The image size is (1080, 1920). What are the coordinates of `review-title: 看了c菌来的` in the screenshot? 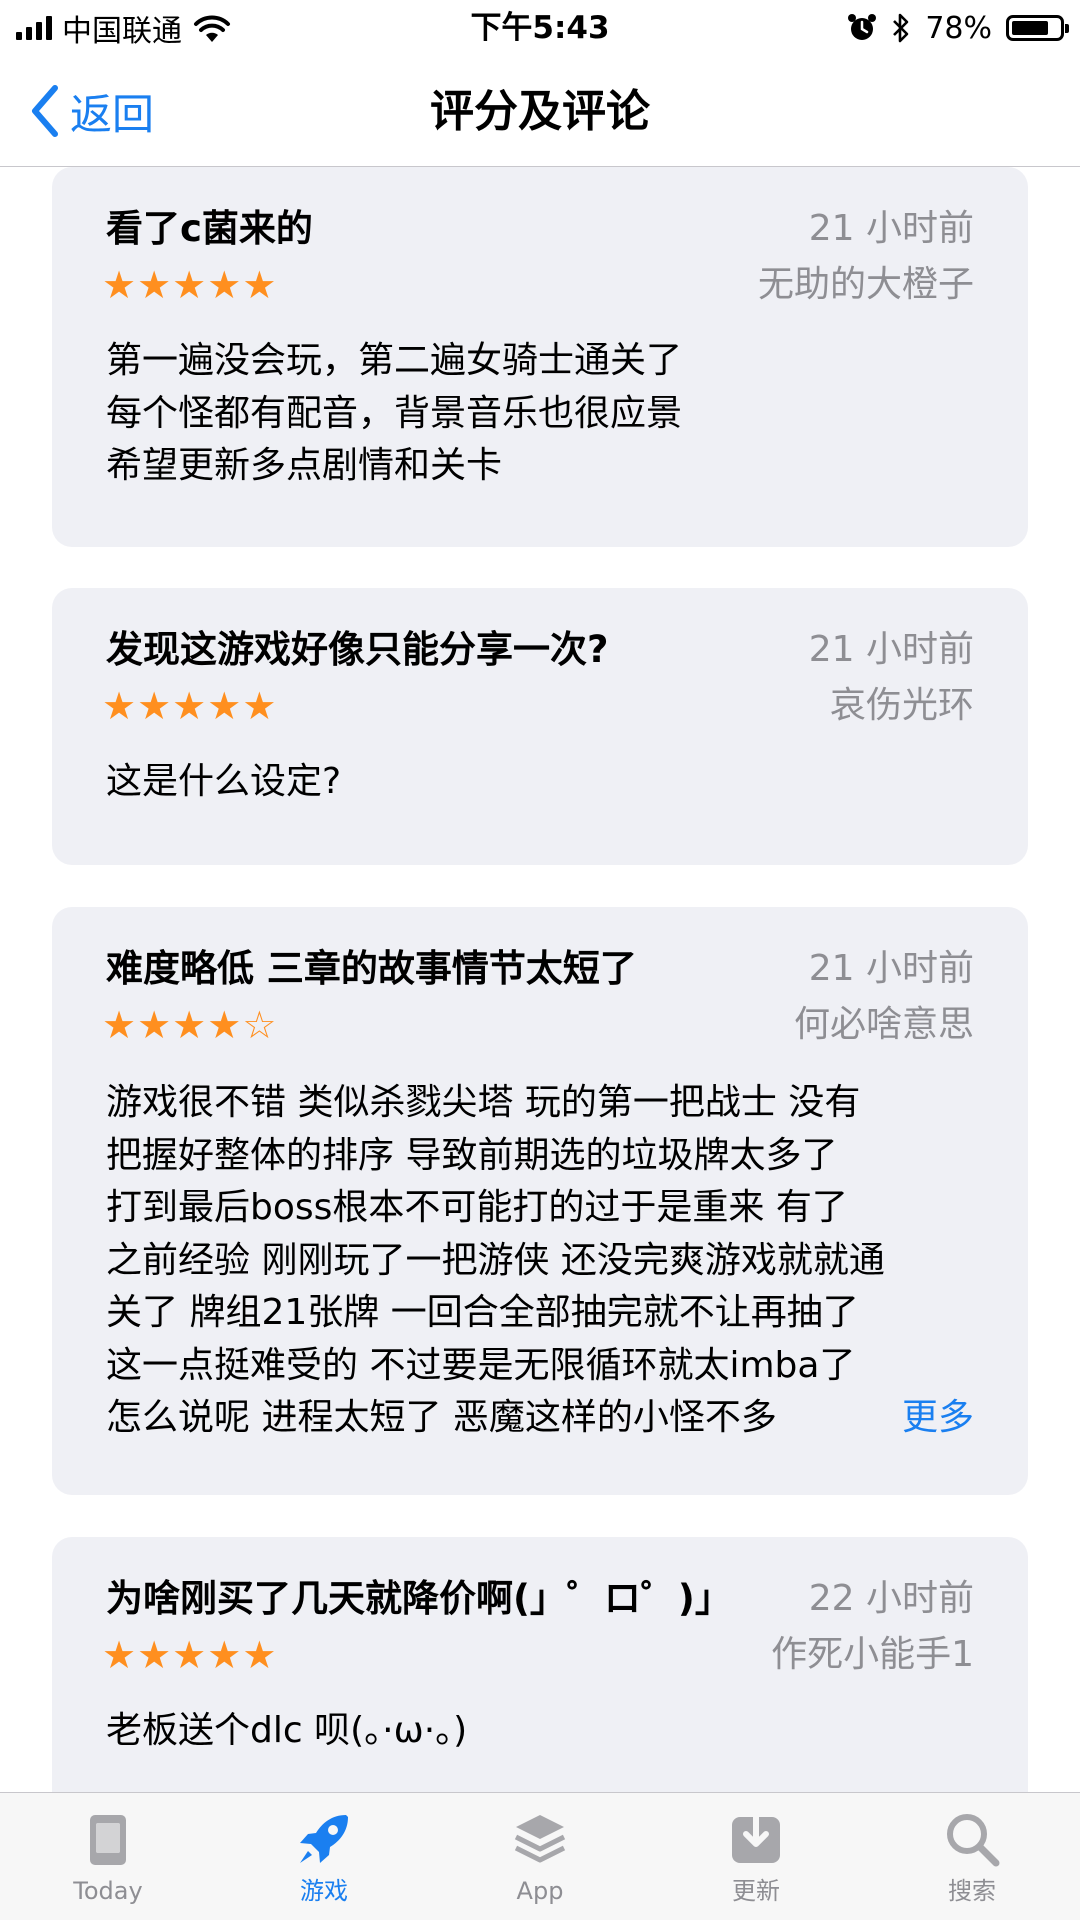 It's located at (209, 228).